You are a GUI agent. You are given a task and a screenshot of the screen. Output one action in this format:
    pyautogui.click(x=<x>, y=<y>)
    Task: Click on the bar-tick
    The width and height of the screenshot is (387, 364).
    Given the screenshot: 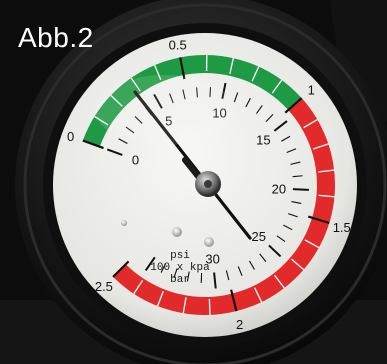 What is the action you would take?
    pyautogui.click(x=209, y=306)
    